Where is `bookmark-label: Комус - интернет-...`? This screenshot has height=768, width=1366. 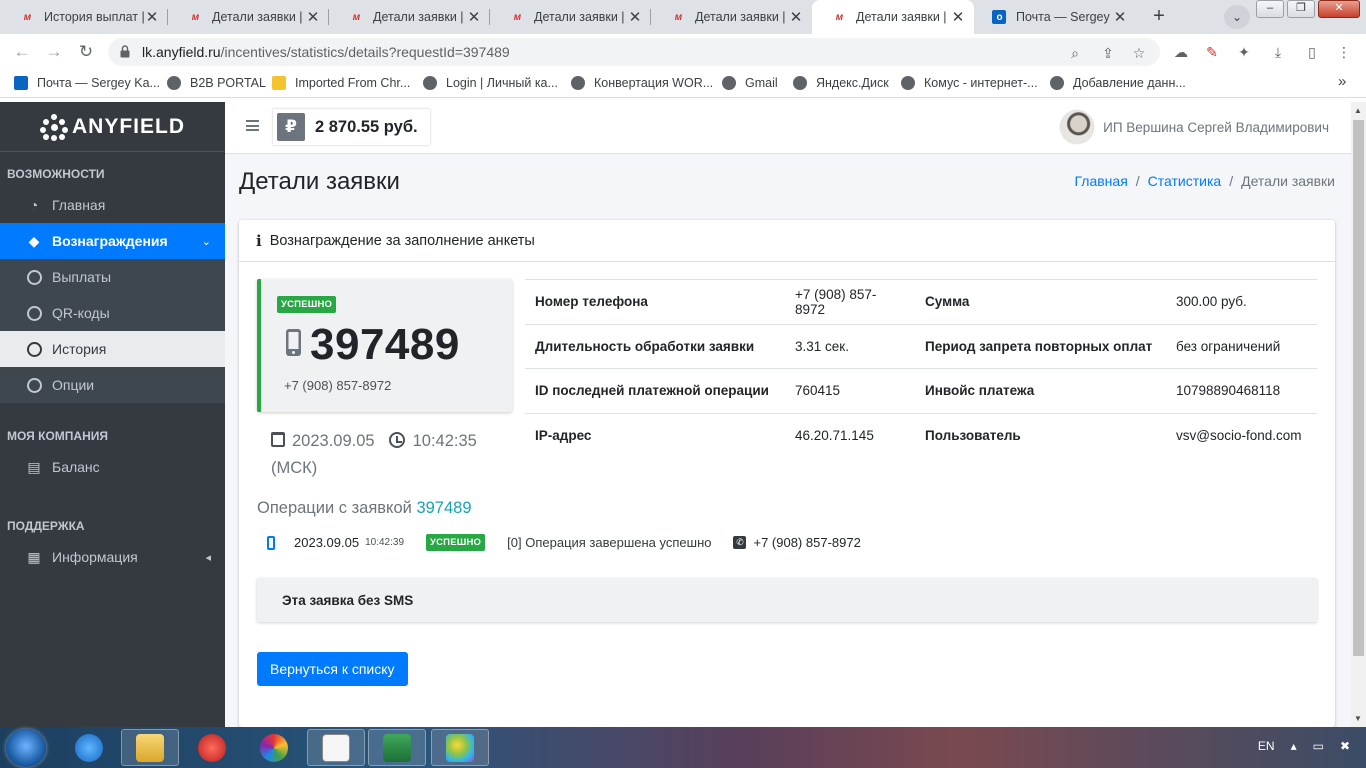
bookmark-label: Комус - интернет-... is located at coordinates (981, 83).